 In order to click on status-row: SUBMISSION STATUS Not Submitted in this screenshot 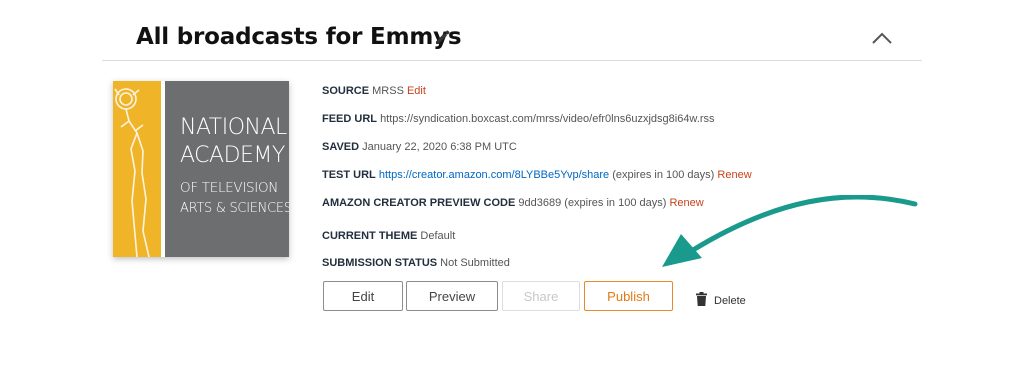, I will do `click(416, 263)`.